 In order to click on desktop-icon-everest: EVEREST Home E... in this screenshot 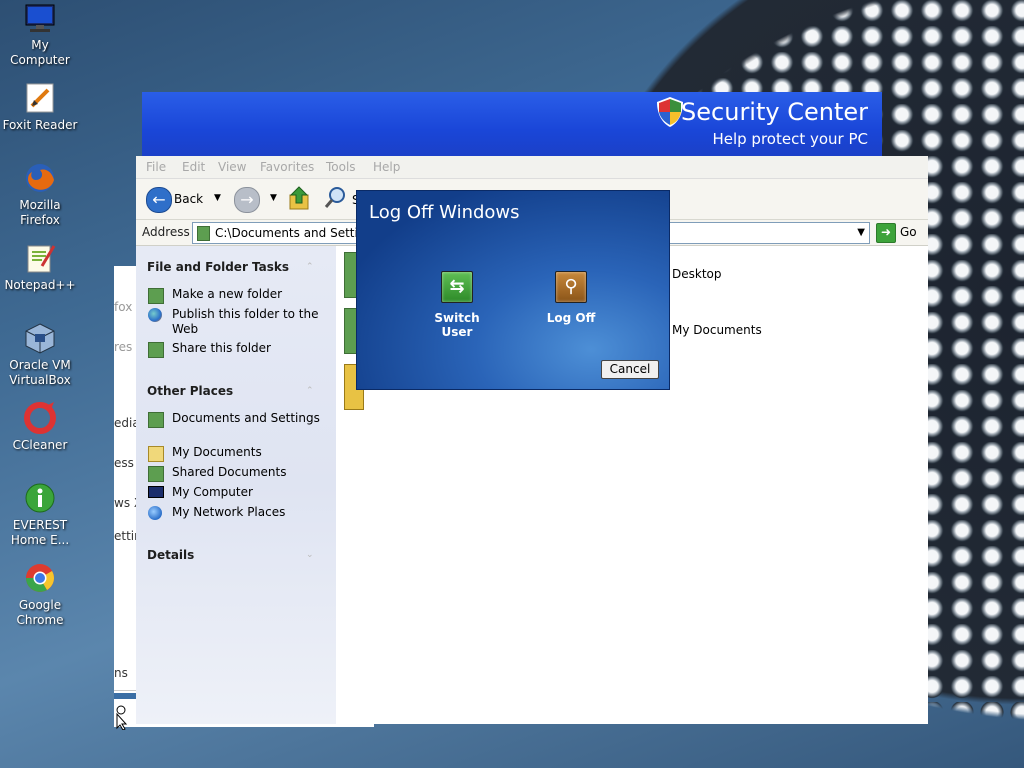, I will do `click(40, 515)`.